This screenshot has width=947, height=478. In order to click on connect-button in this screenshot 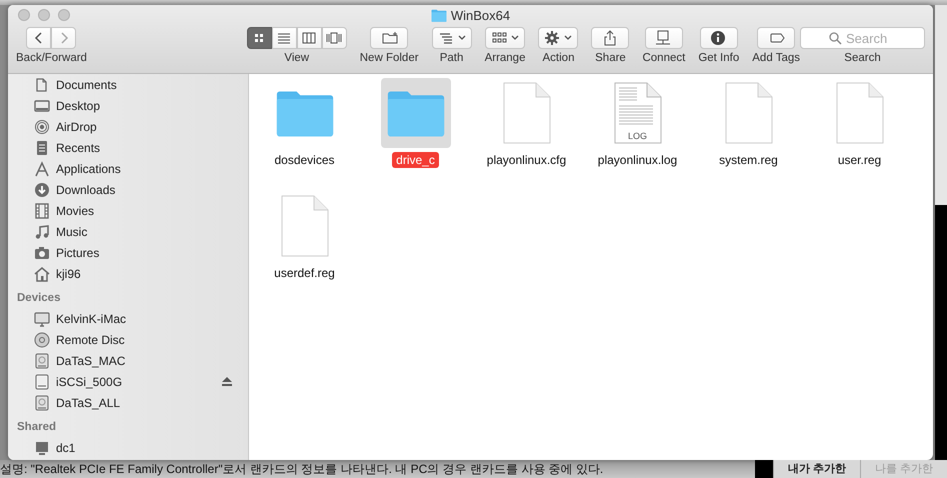, I will do `click(663, 38)`.